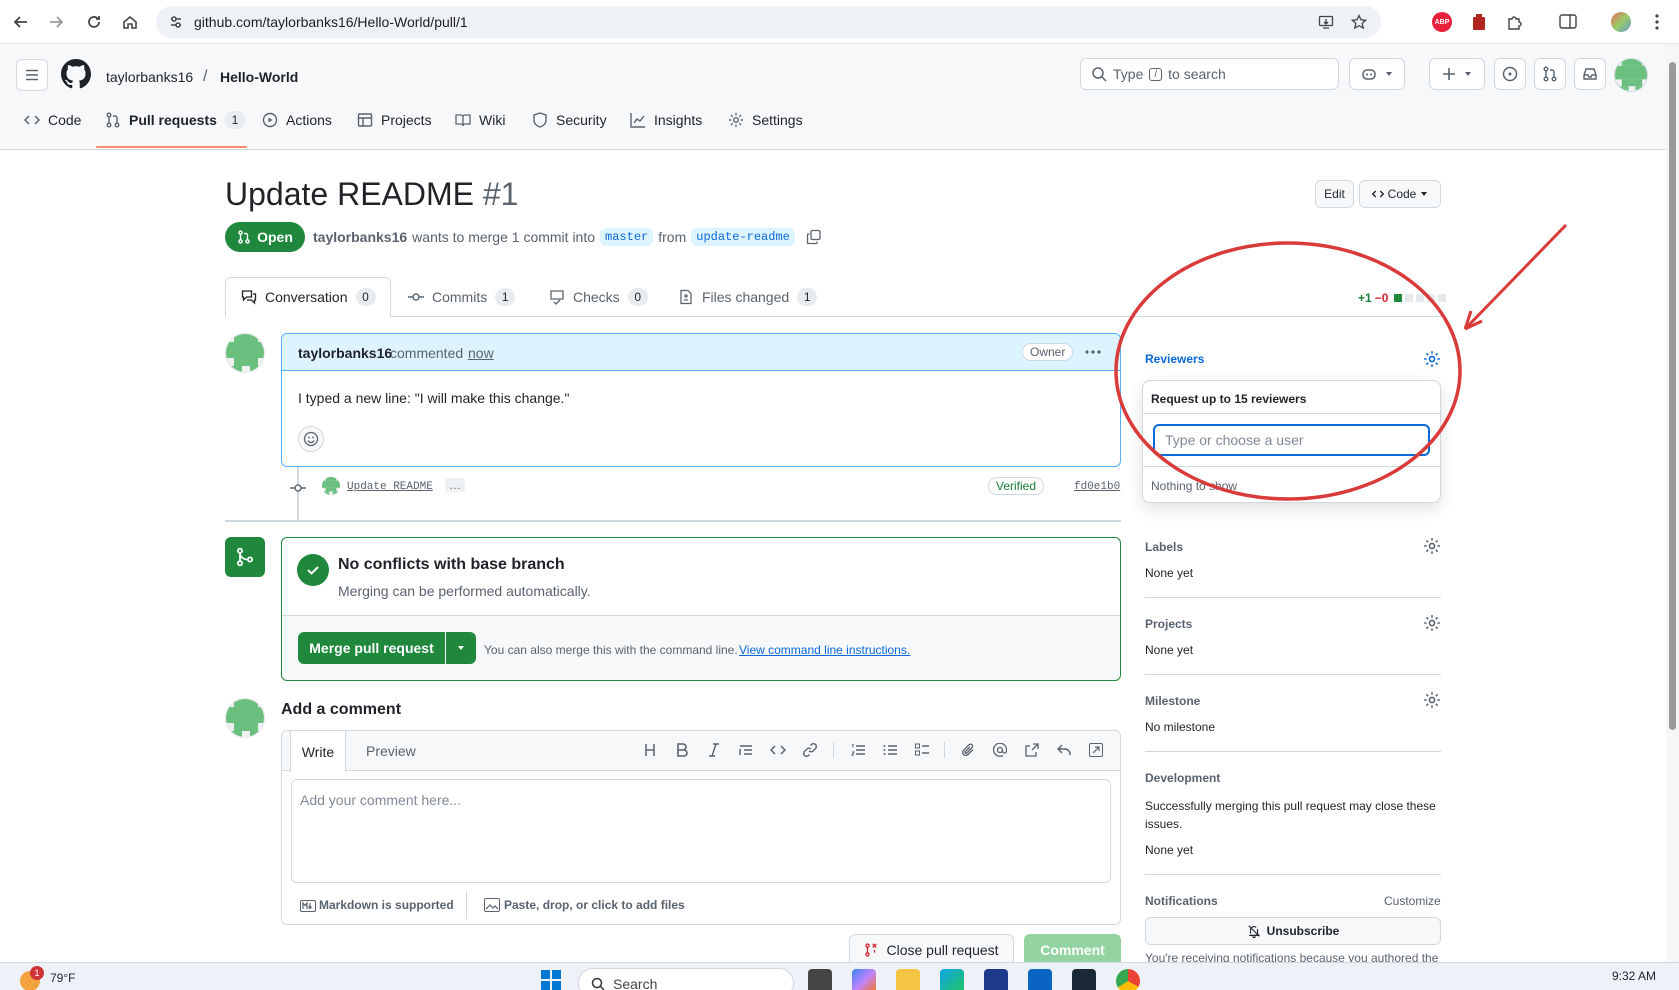 The width and height of the screenshot is (1679, 990). Describe the element at coordinates (908, 979) in the screenshot. I see `file-explorer-icon` at that location.